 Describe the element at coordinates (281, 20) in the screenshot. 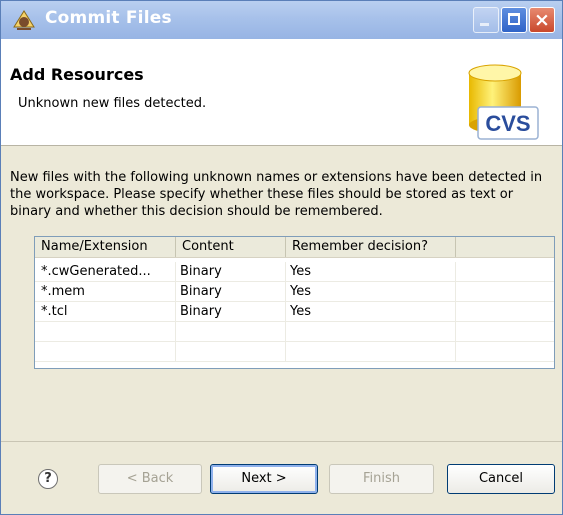

I see `title-bar: Commit Files ×` at that location.